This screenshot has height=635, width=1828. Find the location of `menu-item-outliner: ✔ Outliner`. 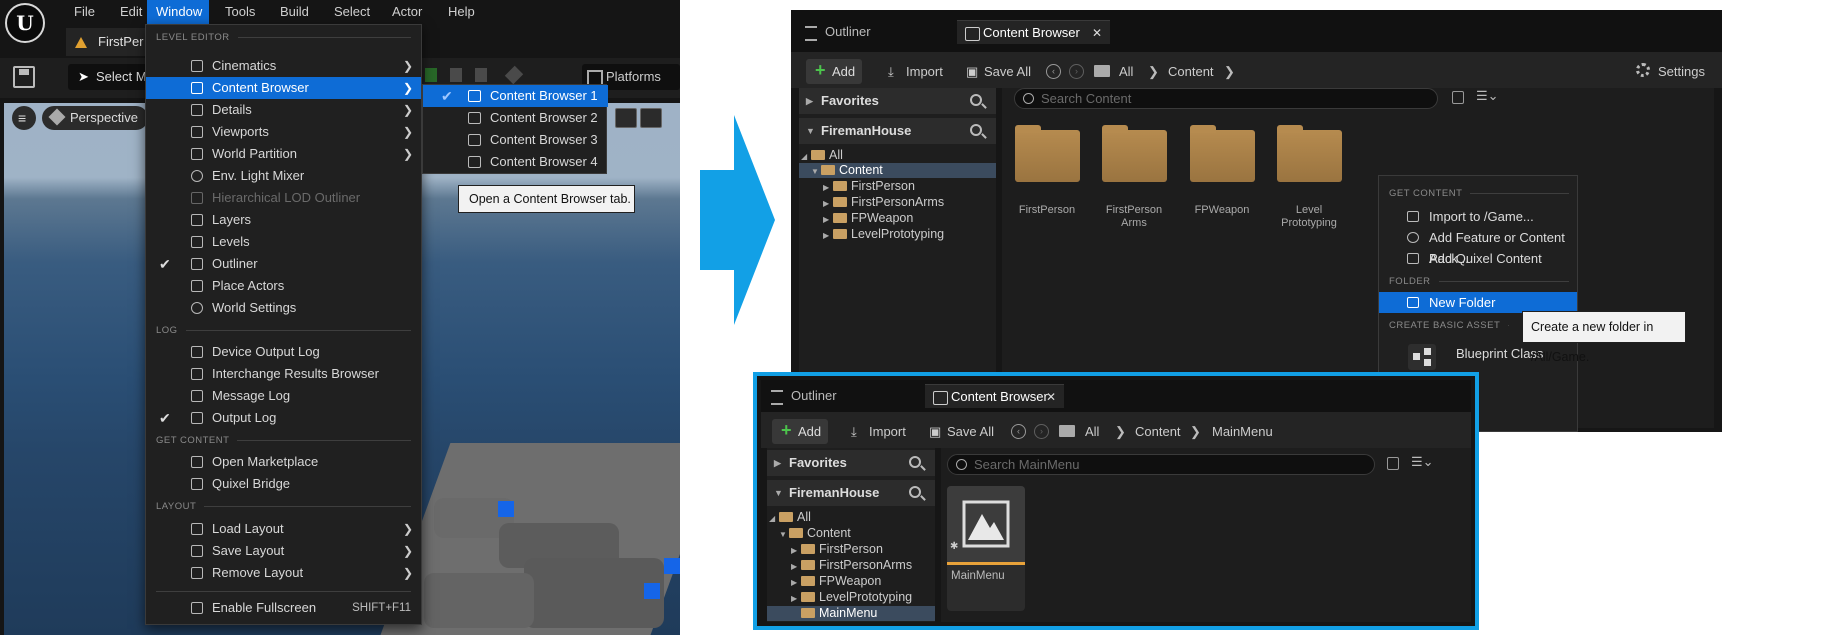

menu-item-outliner: ✔ Outliner is located at coordinates (283, 264).